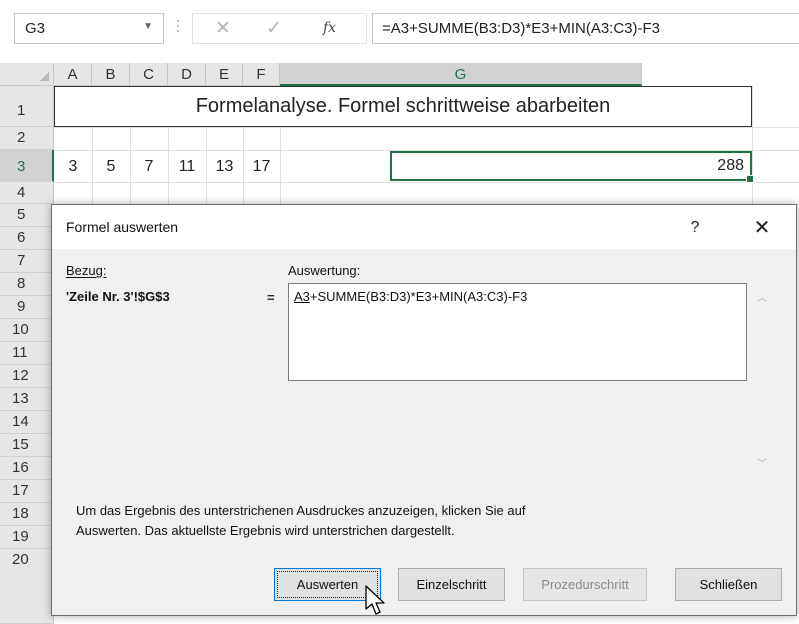 The image size is (799, 624). What do you see at coordinates (73, 166) in the screenshot?
I see `cell-a3: 3` at bounding box center [73, 166].